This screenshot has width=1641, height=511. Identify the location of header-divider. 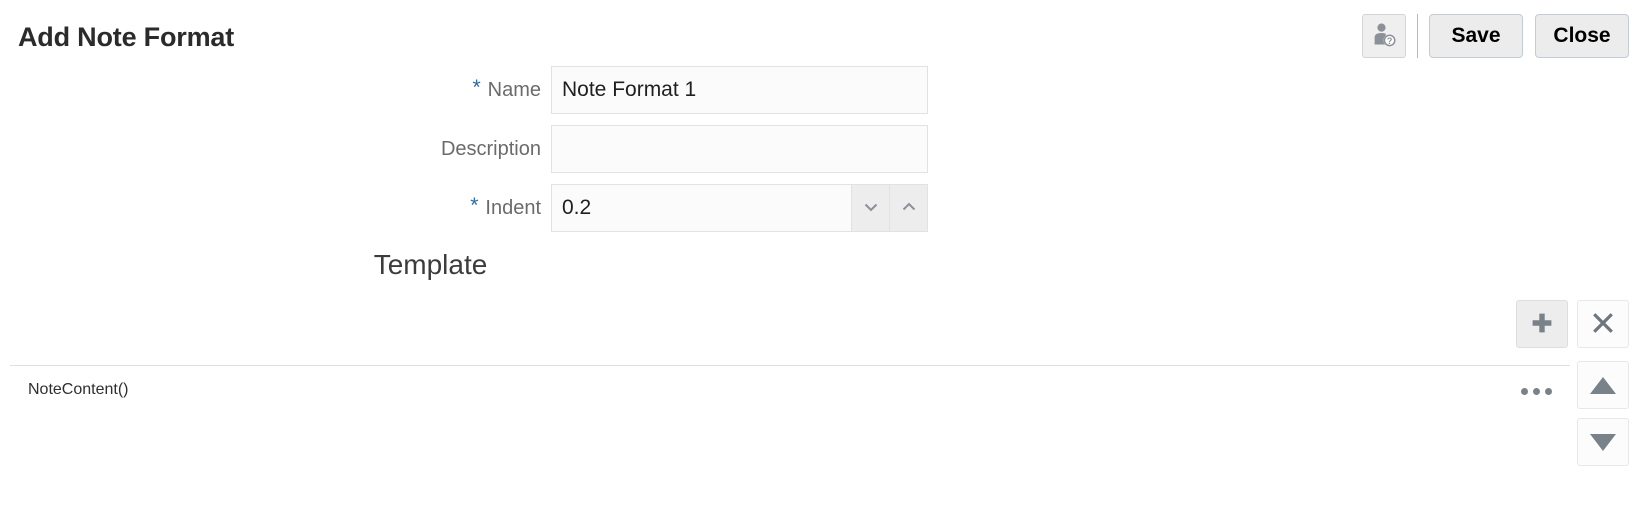
(1417, 36).